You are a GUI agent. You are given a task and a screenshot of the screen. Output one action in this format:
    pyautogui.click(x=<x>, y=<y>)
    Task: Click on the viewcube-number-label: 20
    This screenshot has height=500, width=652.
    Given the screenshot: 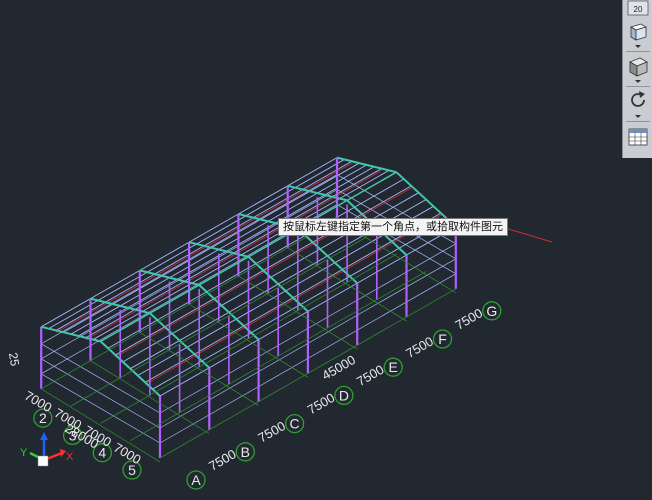 What is the action you would take?
    pyautogui.click(x=638, y=9)
    